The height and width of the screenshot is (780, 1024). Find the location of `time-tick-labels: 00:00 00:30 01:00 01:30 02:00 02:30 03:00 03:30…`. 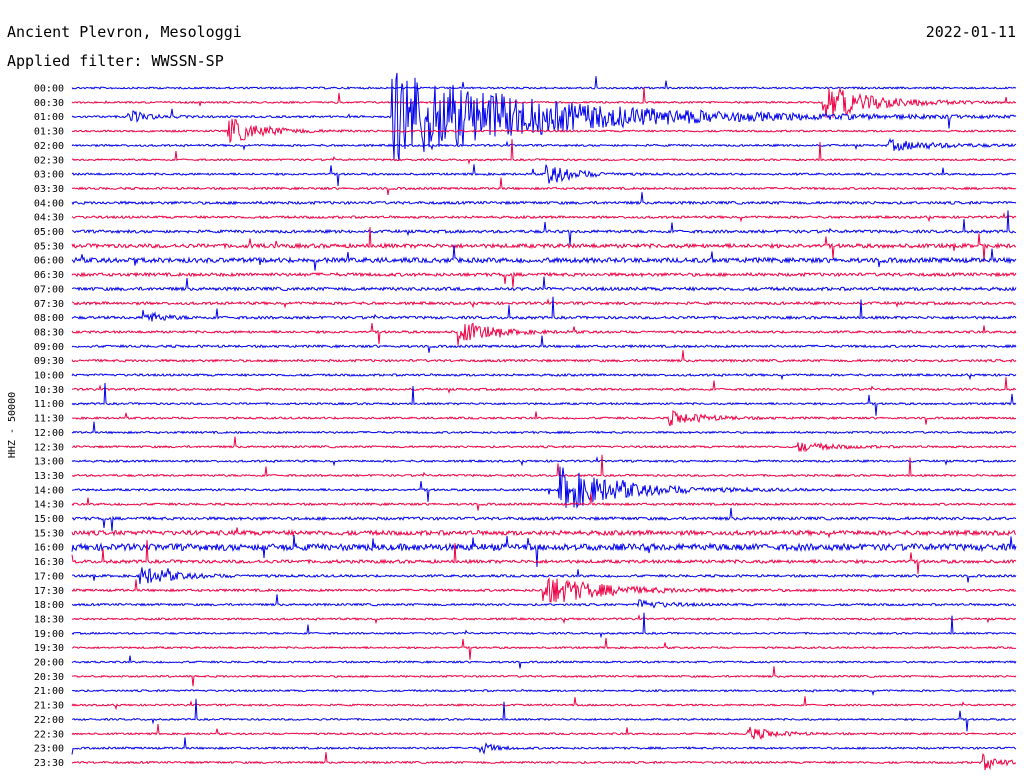

time-tick-labels: 00:00 00:30 01:00 01:30 02:00 02:30 03:00 03:30… is located at coordinates (49, 426).